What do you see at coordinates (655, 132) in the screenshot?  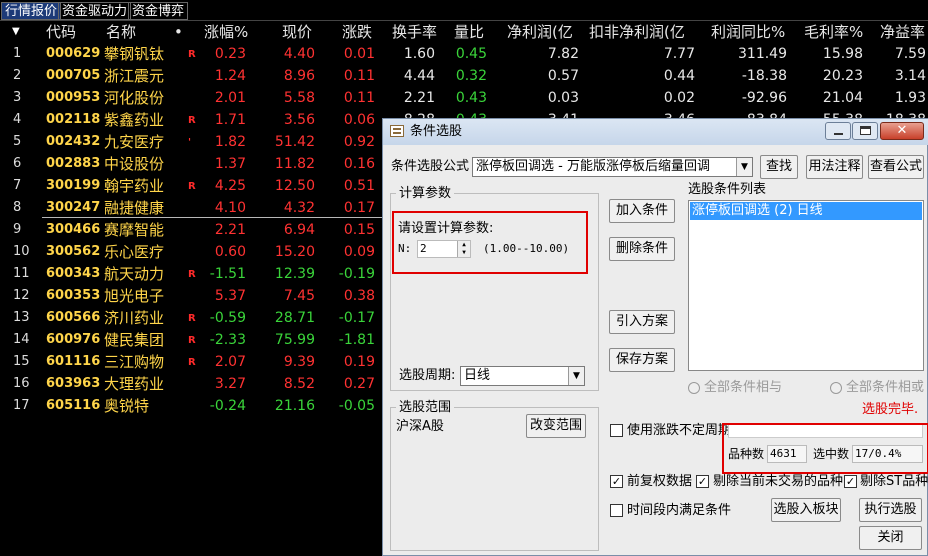 I see `dialog-titlebar: 条件选股 ✕` at bounding box center [655, 132].